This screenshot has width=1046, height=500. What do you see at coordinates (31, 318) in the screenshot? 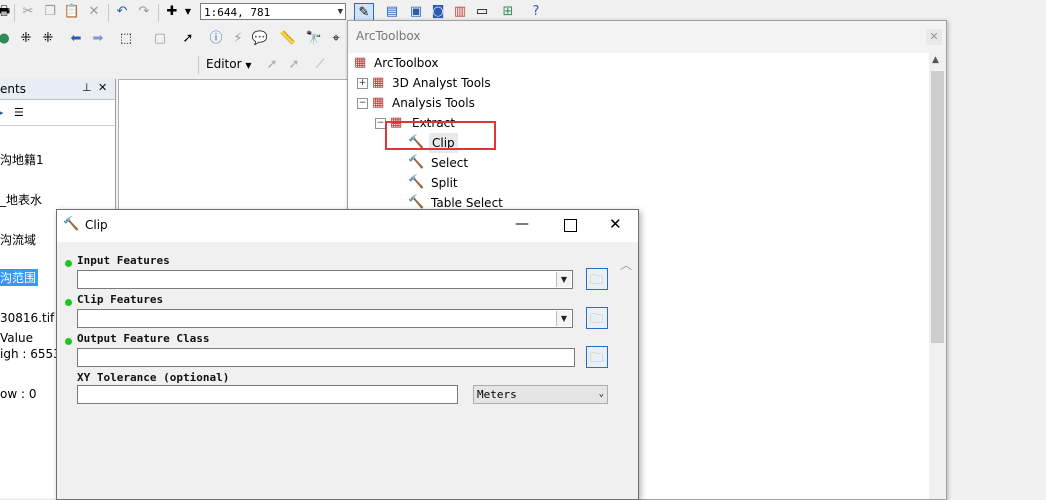
I see `toc-layer-item: 30816.tif -` at bounding box center [31, 318].